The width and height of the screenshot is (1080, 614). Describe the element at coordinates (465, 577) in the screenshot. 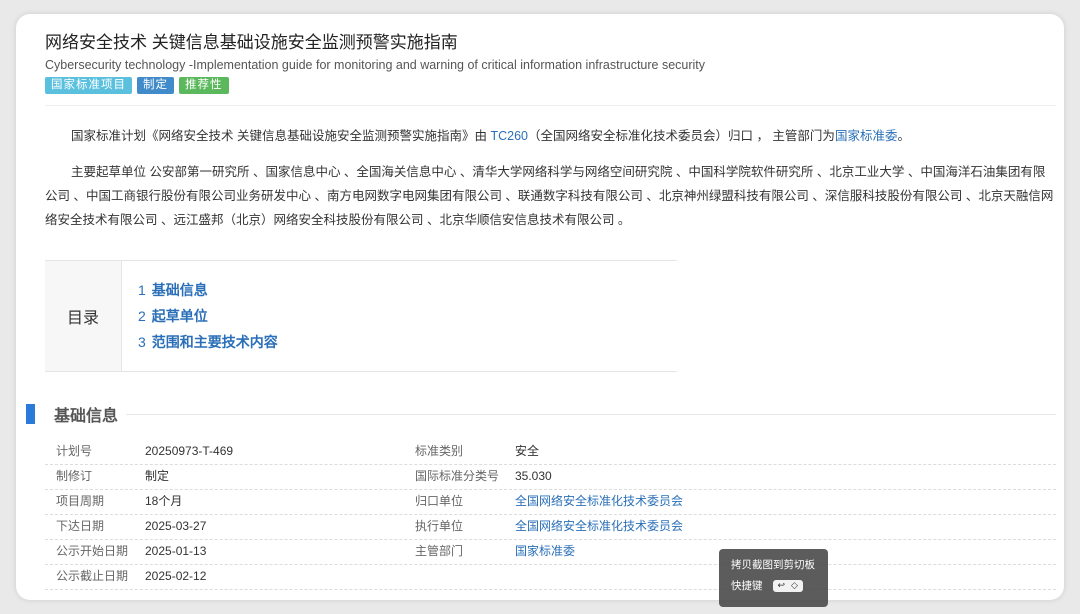

I see `field-label` at that location.